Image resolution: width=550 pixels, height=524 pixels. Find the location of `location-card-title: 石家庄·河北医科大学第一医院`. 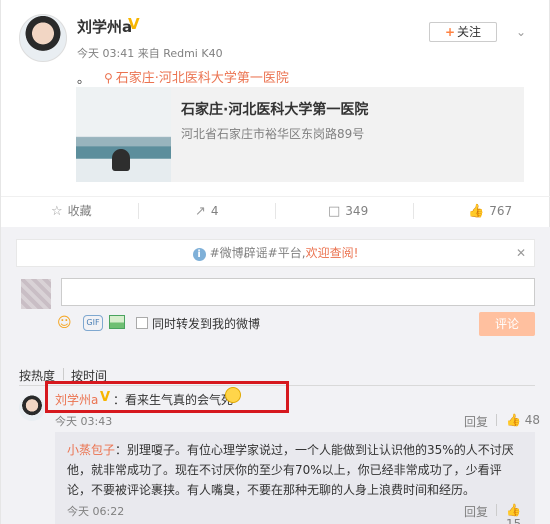

location-card-title: 石家庄·河北医科大学第一医院 is located at coordinates (275, 110).